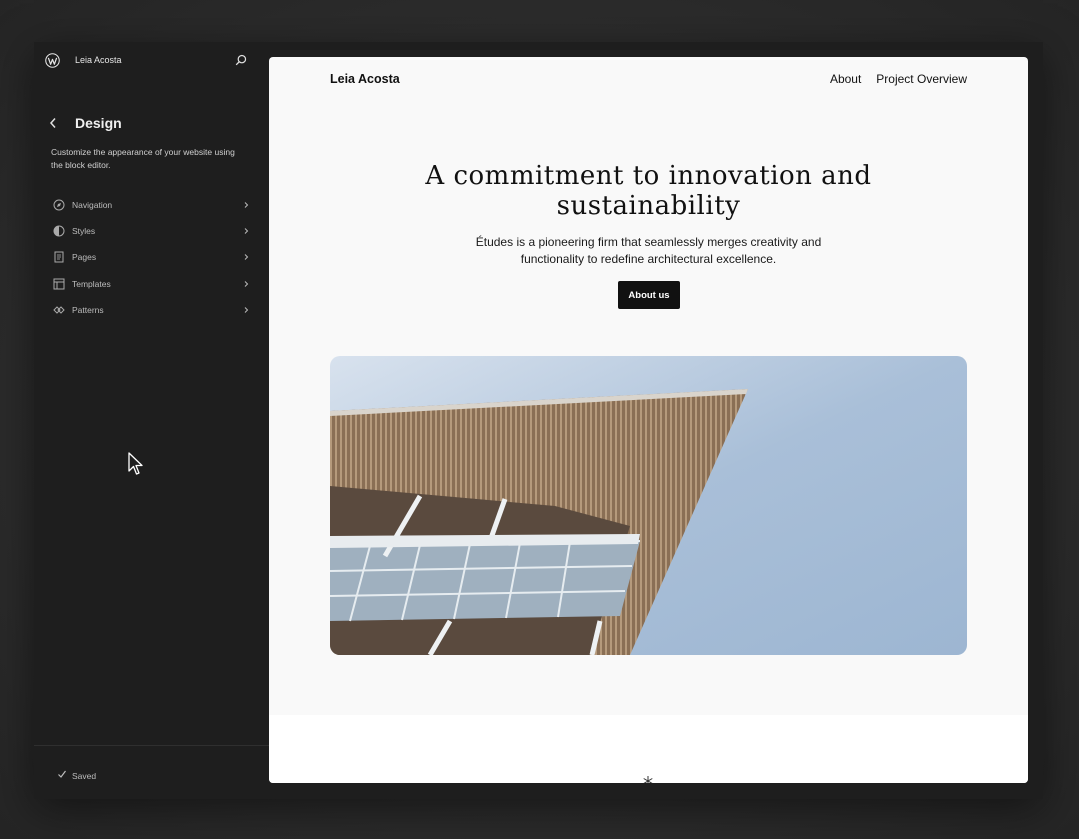  I want to click on styles-icon, so click(59, 231).